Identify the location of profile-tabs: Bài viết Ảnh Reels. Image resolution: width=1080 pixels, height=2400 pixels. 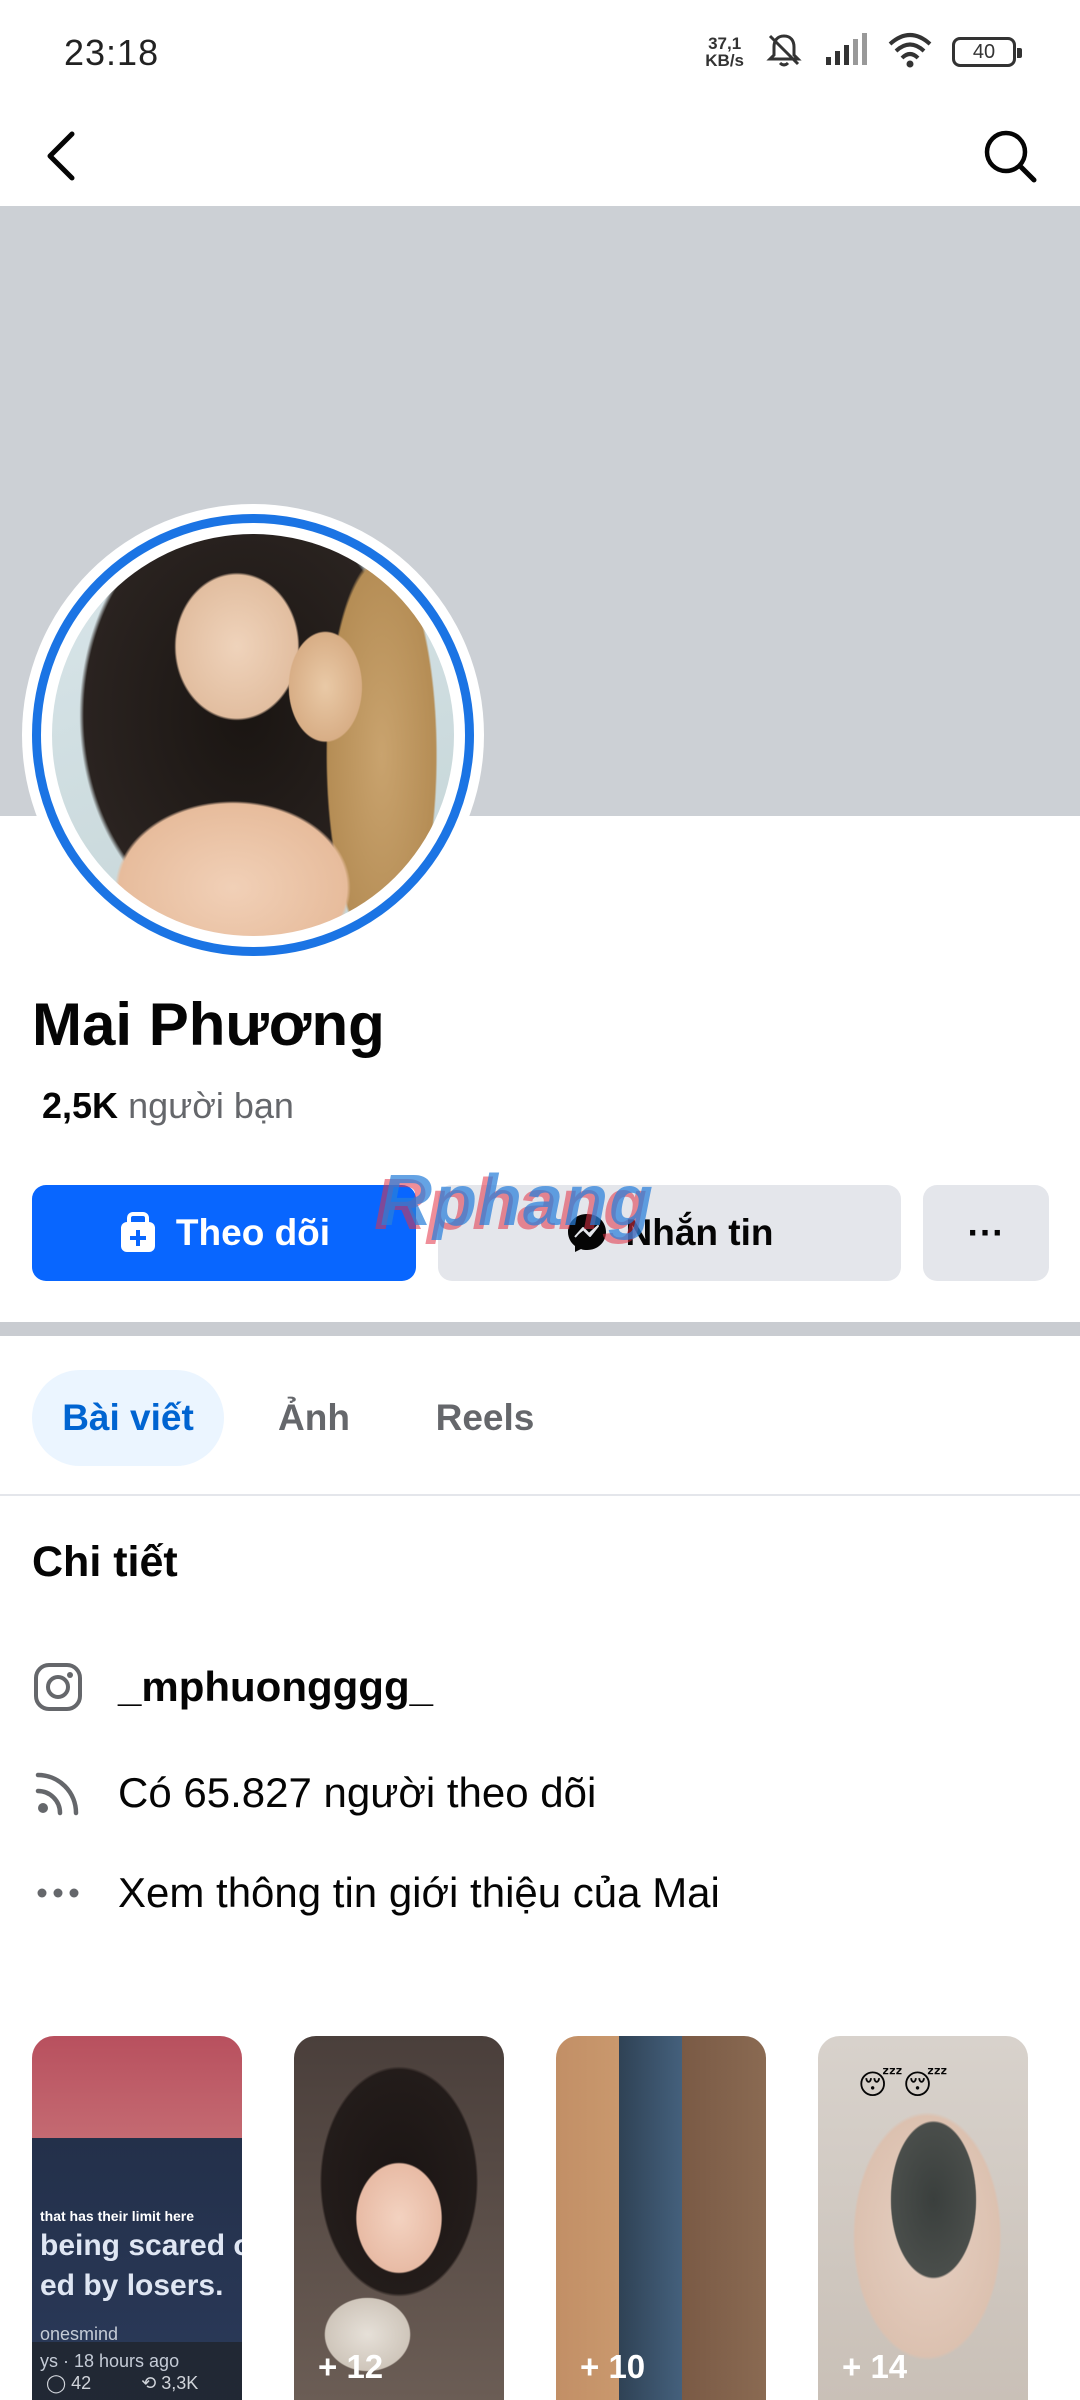
(540, 1416).